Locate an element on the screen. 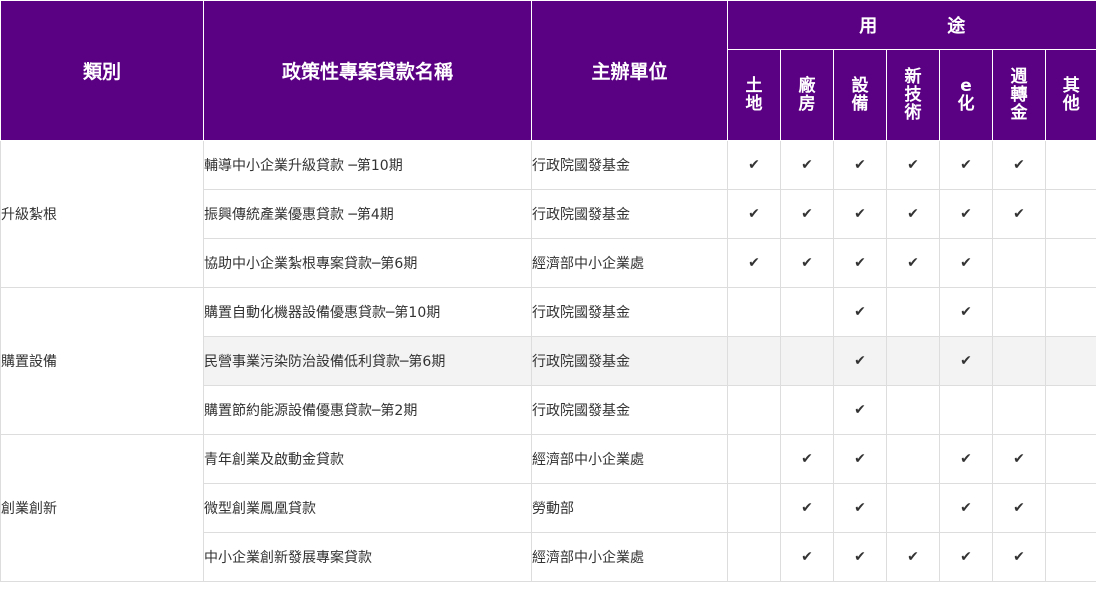 This screenshot has height=589, width=1096. header-usage-column: e化 is located at coordinates (966, 95).